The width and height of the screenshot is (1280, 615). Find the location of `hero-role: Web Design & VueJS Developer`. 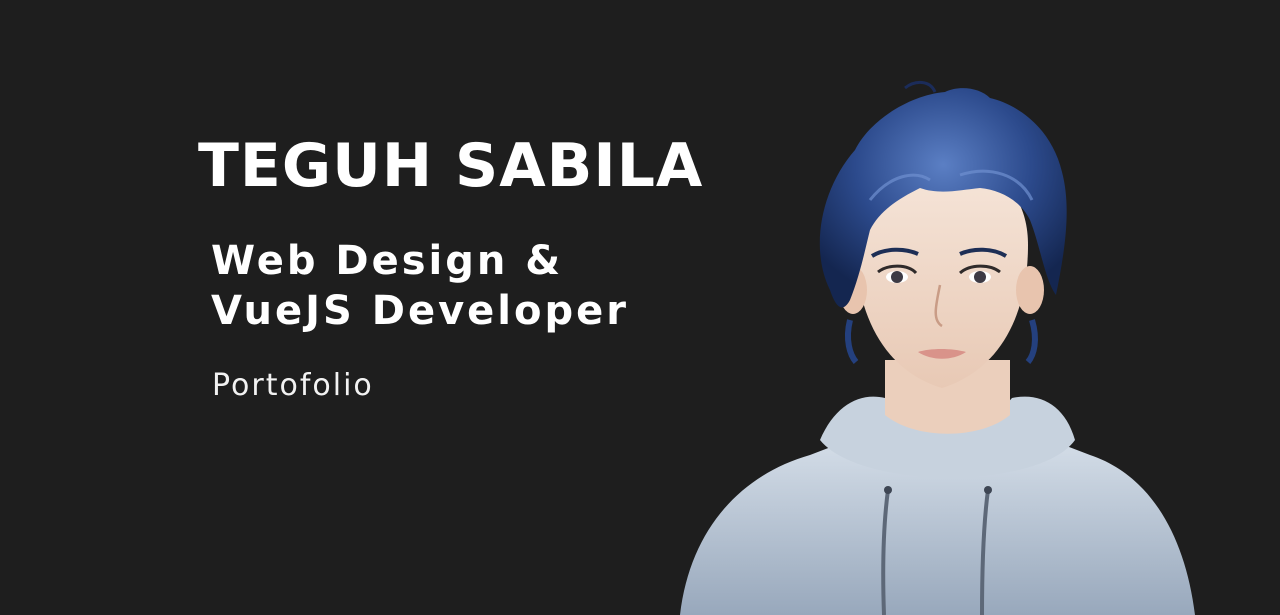

hero-role: Web Design & VueJS Developer is located at coordinates (420, 286).